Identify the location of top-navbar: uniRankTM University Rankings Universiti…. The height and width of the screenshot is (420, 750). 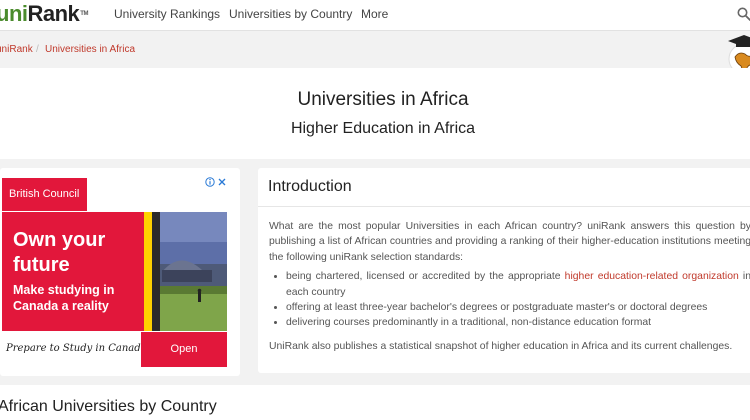
(375, 15).